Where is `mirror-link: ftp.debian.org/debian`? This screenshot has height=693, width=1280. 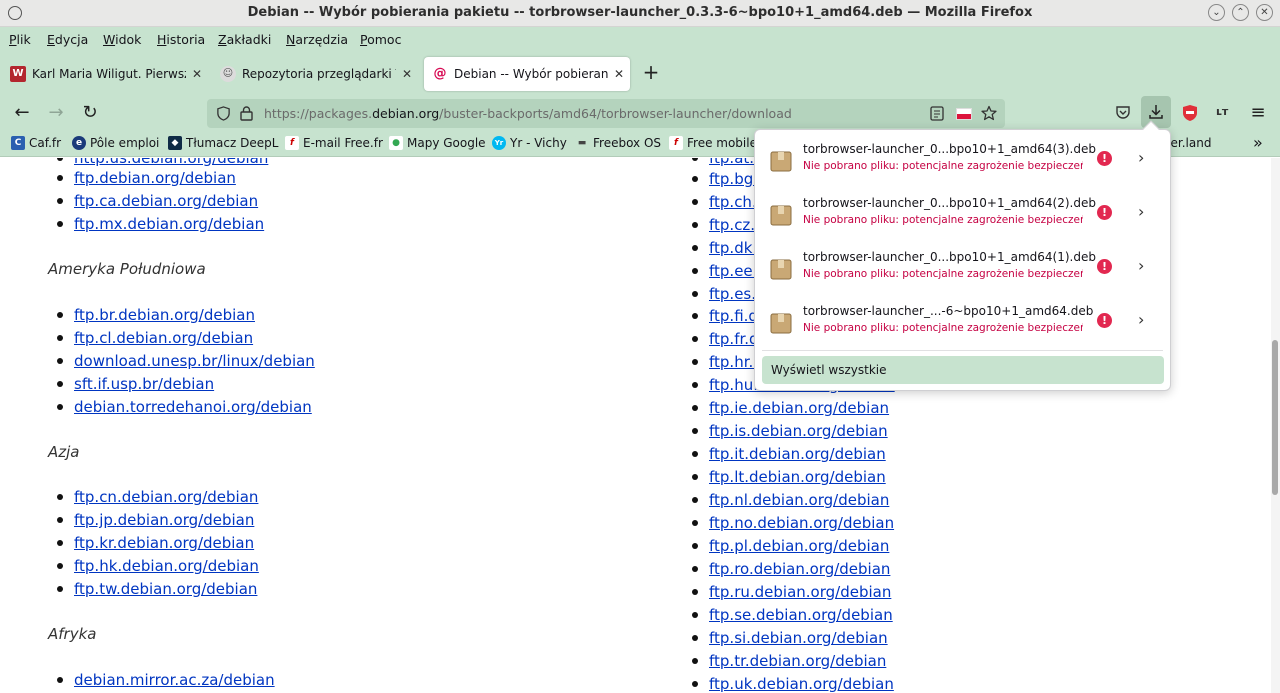 mirror-link: ftp.debian.org/debian is located at coordinates (155, 178).